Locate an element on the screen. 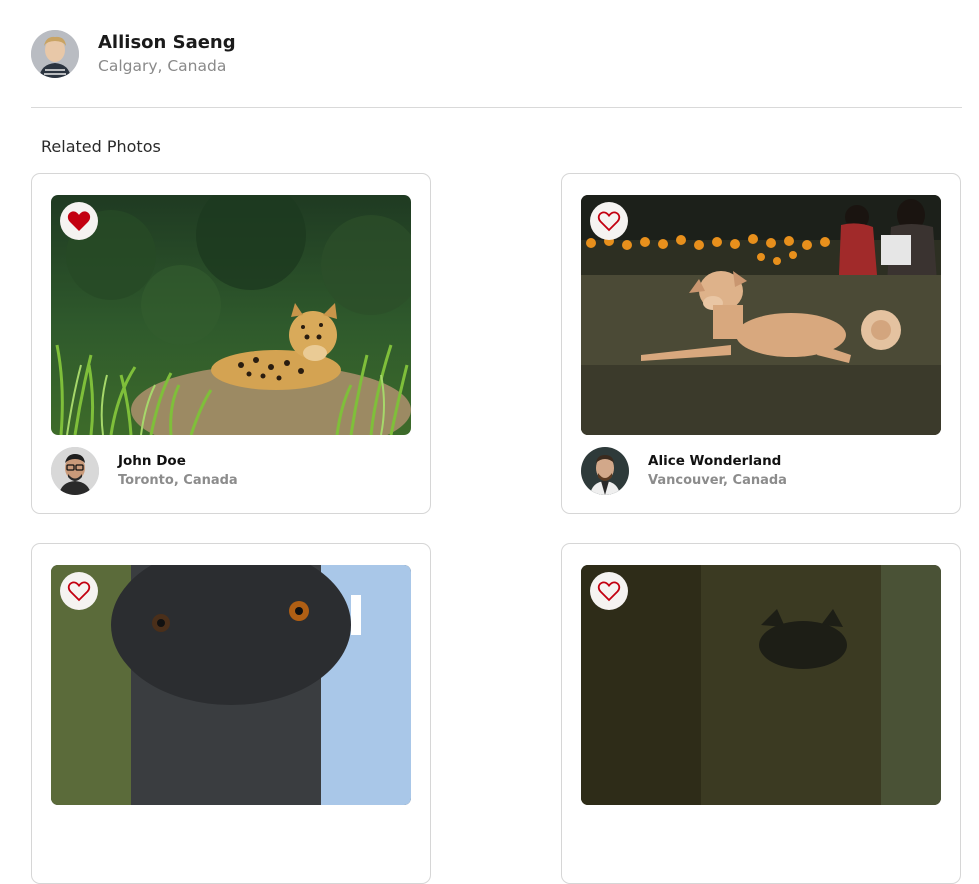  profile-avatar is located at coordinates (55, 54).